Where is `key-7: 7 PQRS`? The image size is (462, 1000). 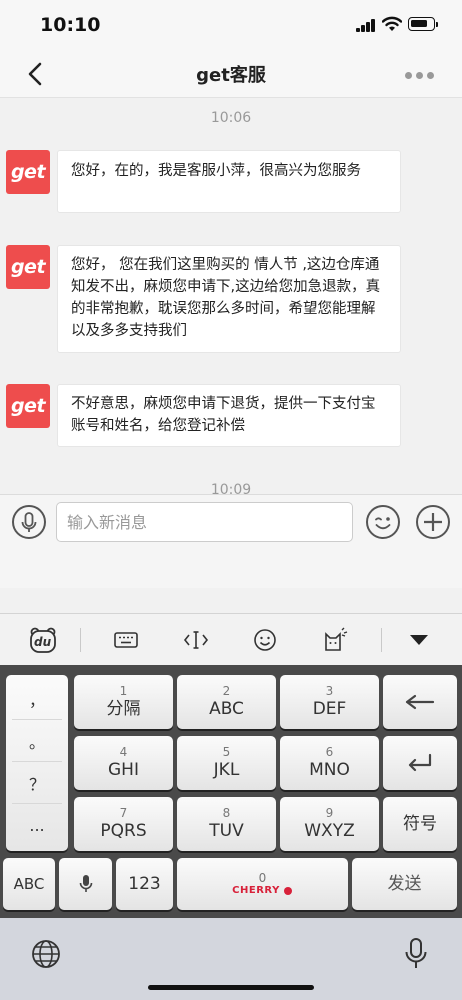 key-7: 7 PQRS is located at coordinates (123, 824).